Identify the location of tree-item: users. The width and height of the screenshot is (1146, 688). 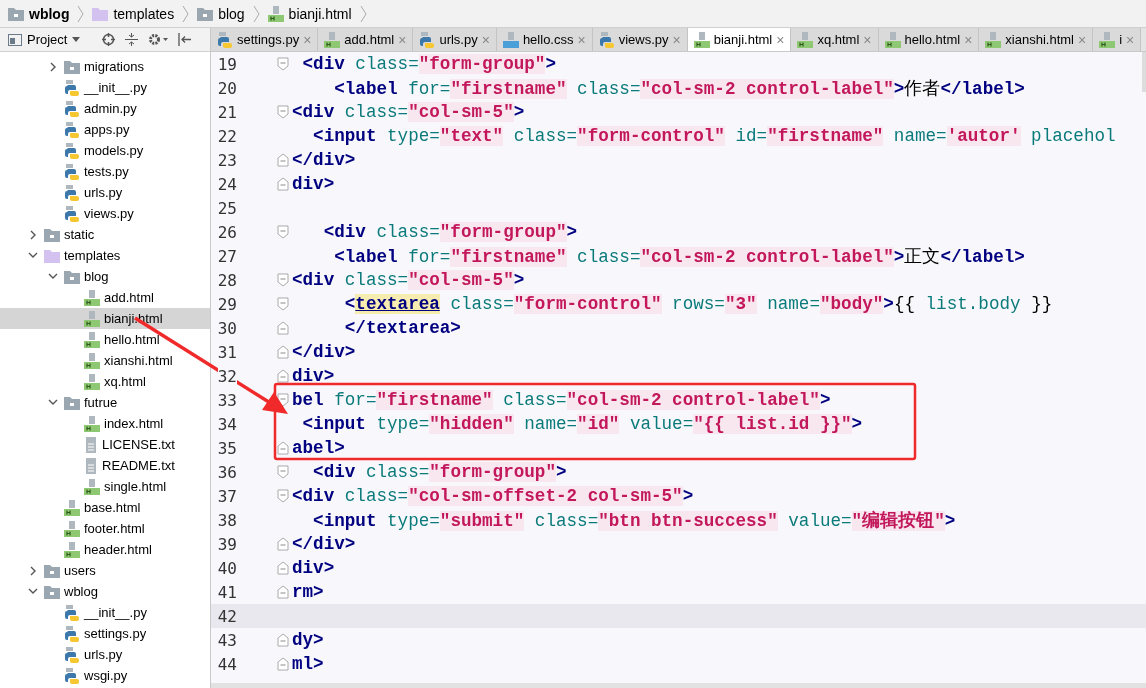
(105, 570).